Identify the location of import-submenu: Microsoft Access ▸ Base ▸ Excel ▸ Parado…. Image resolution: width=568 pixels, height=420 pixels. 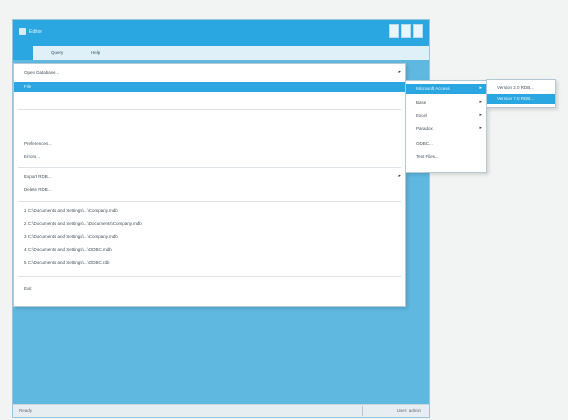
(446, 126).